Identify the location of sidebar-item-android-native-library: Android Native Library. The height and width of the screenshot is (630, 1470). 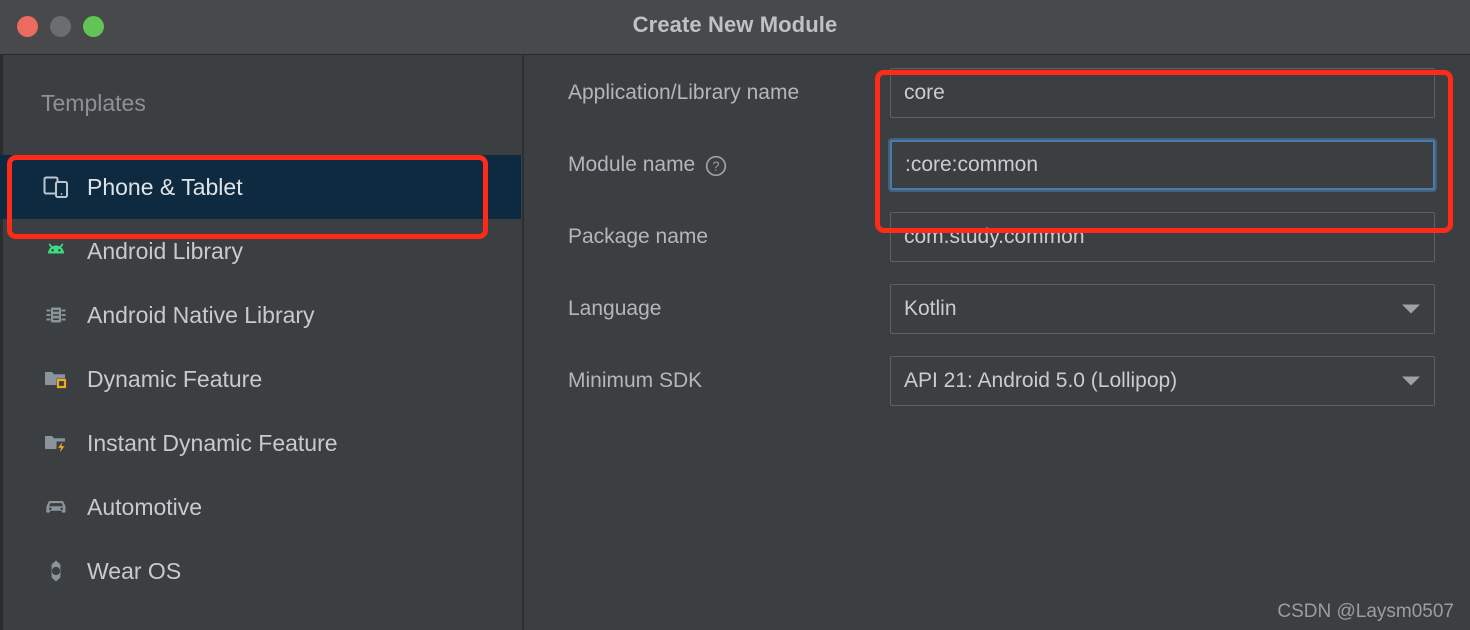
(260, 315).